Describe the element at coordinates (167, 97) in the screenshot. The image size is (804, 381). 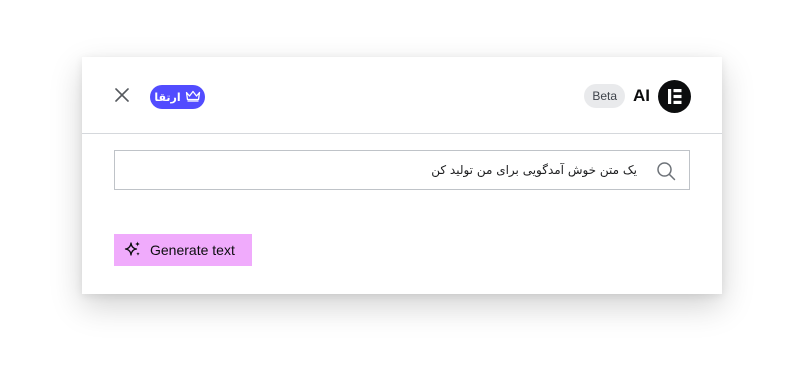
I see `upgrade-label: ارتقا` at that location.